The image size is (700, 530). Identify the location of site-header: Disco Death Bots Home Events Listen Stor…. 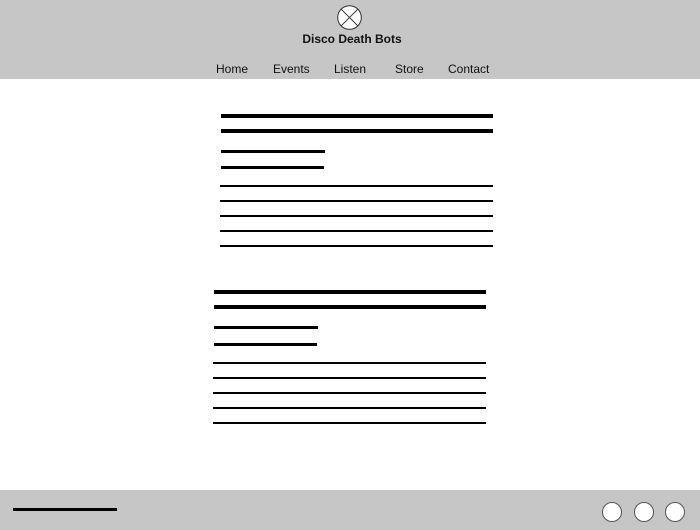
(350, 39).